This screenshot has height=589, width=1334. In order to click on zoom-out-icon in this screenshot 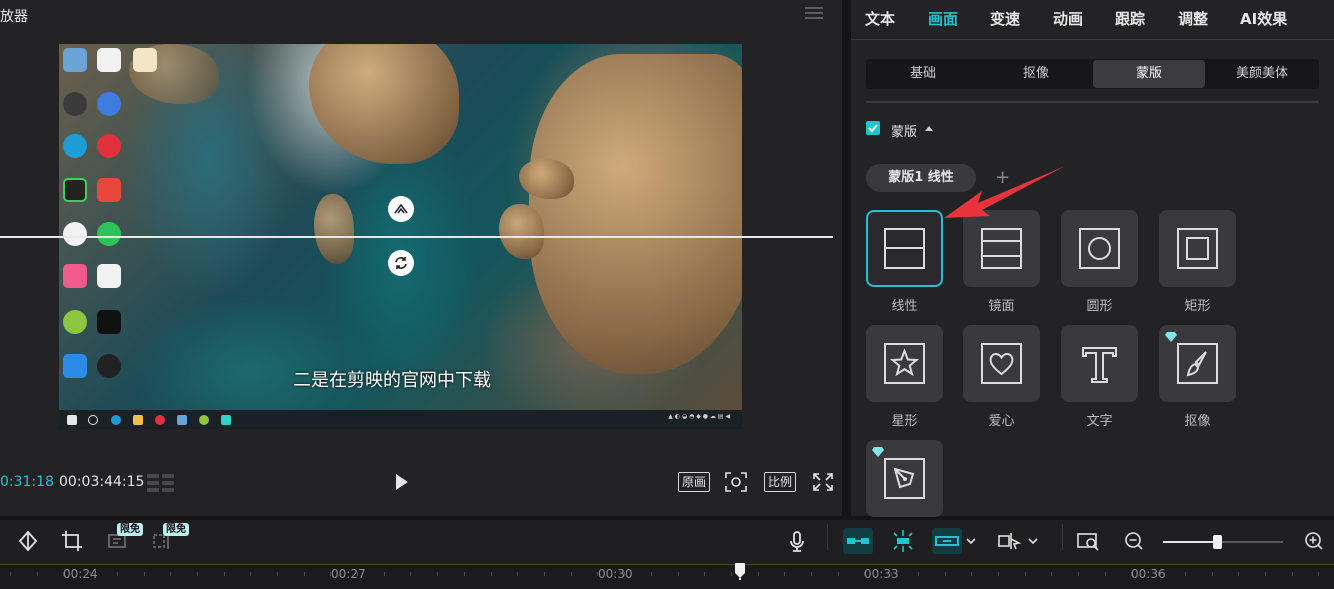, I will do `click(1134, 541)`.